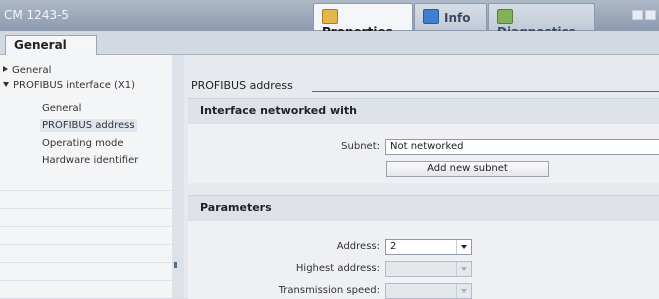 The image size is (659, 299). What do you see at coordinates (522, 147) in the screenshot?
I see `subnet-select: Not networked` at bounding box center [522, 147].